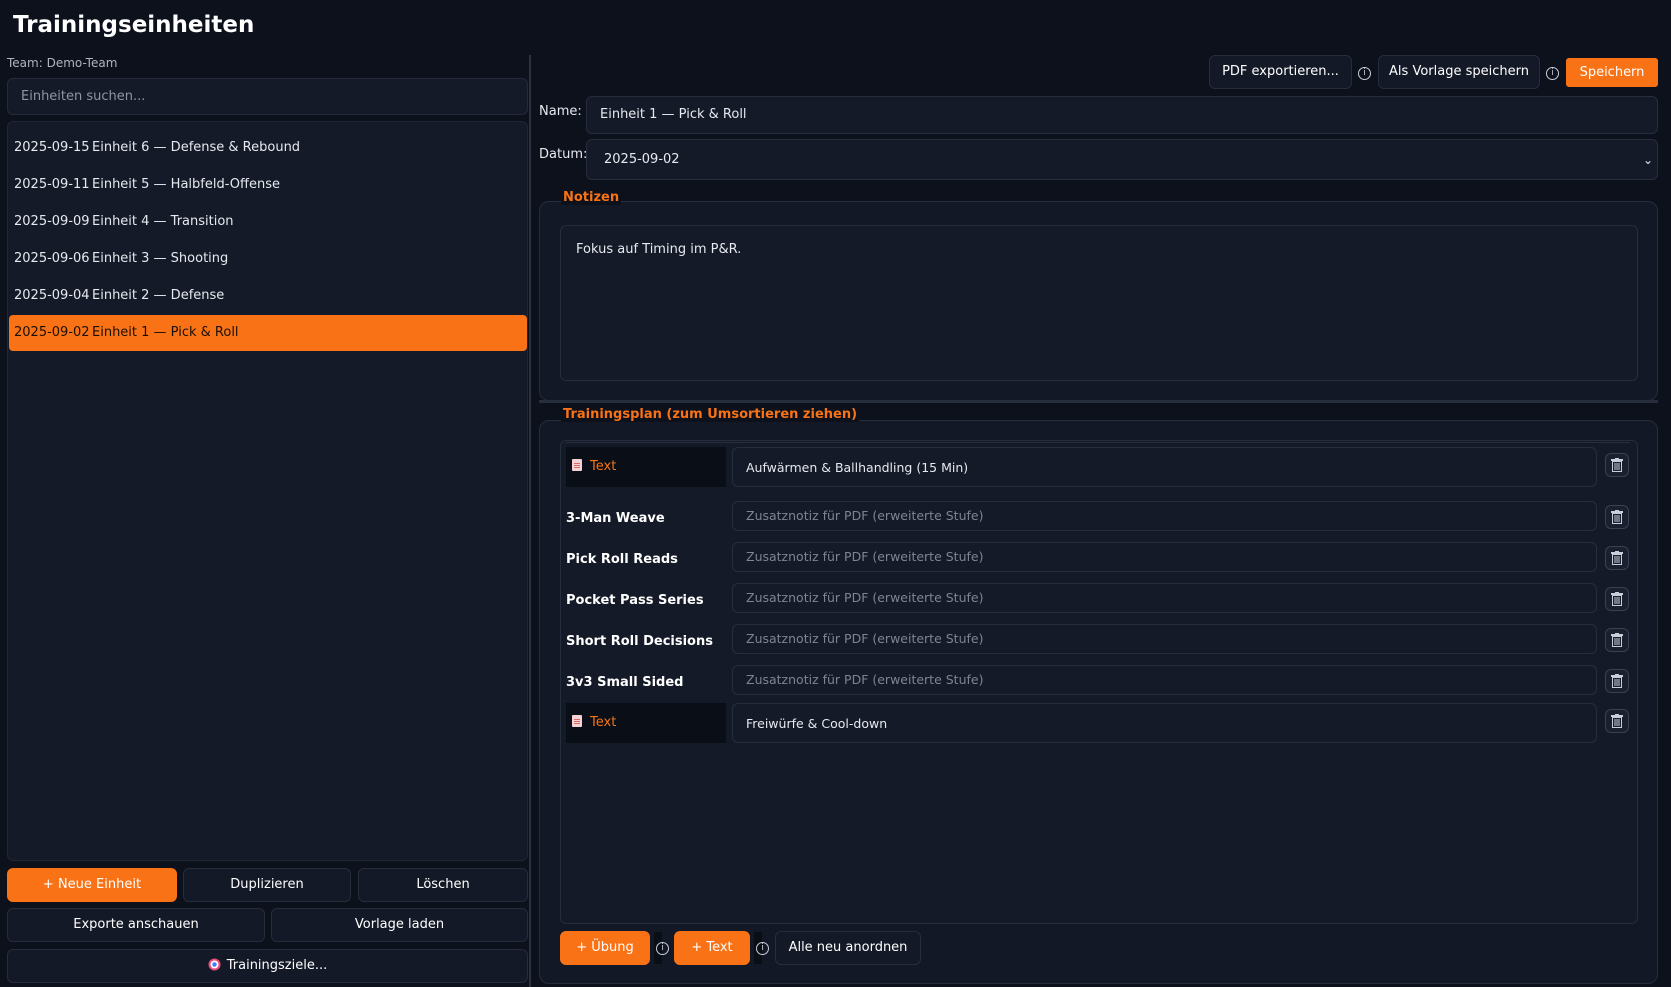 Image resolution: width=1671 pixels, height=987 pixels. I want to click on session-title: Einheit 4 — Transition, so click(163, 221).